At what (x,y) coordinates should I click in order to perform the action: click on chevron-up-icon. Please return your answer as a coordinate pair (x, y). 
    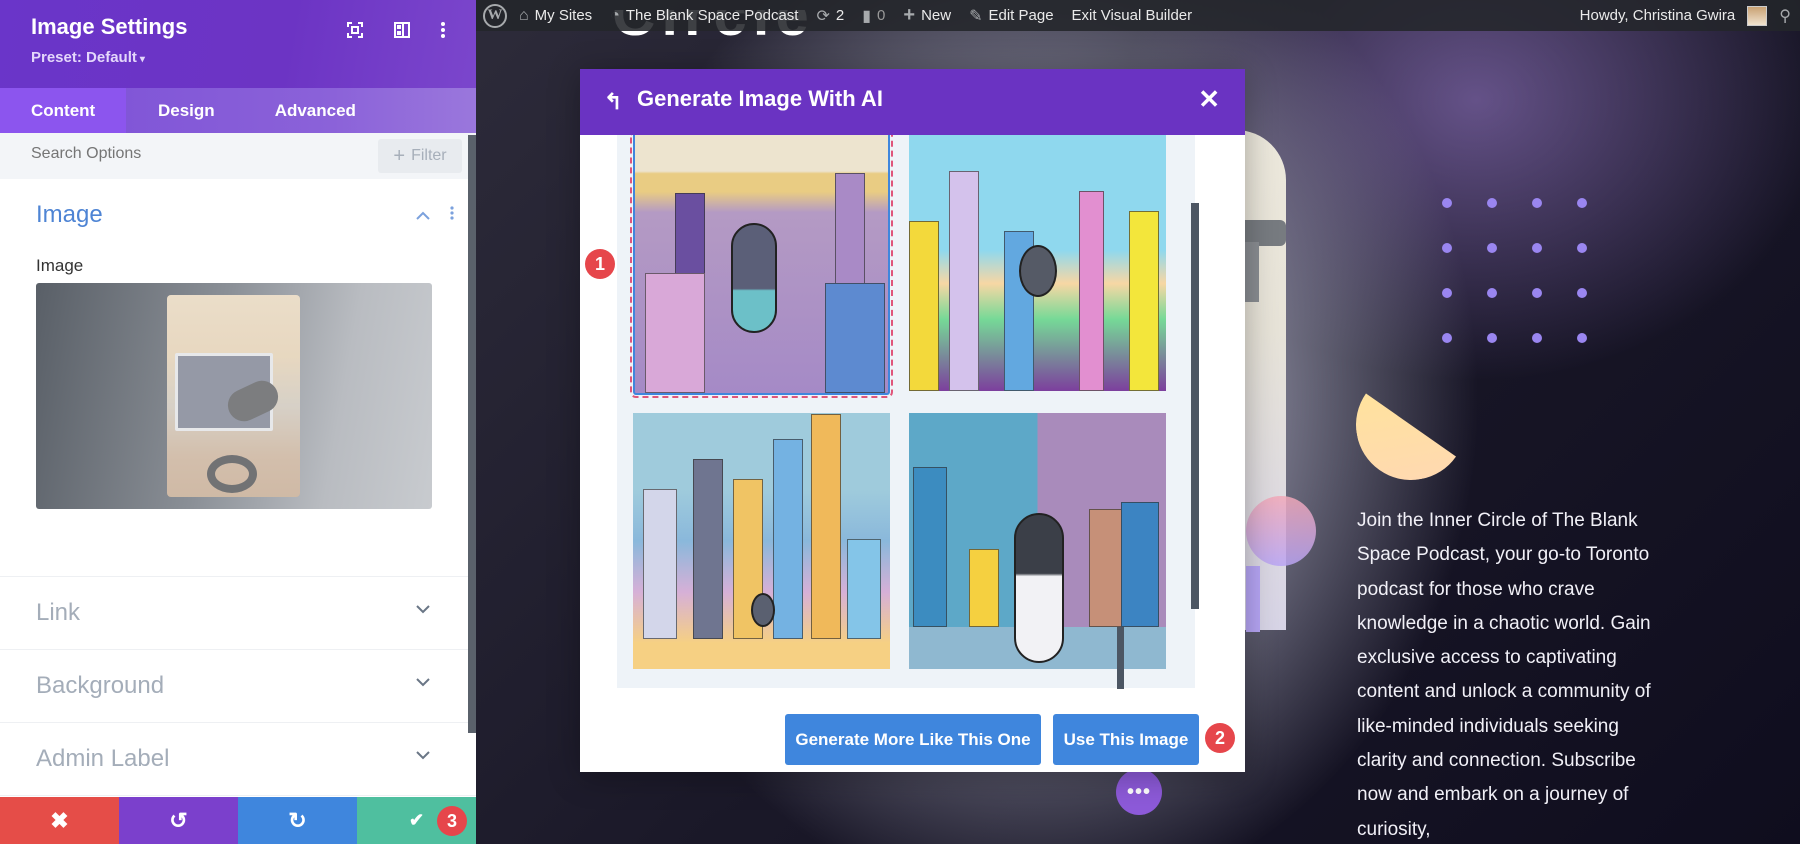
    Looking at the image, I should click on (423, 215).